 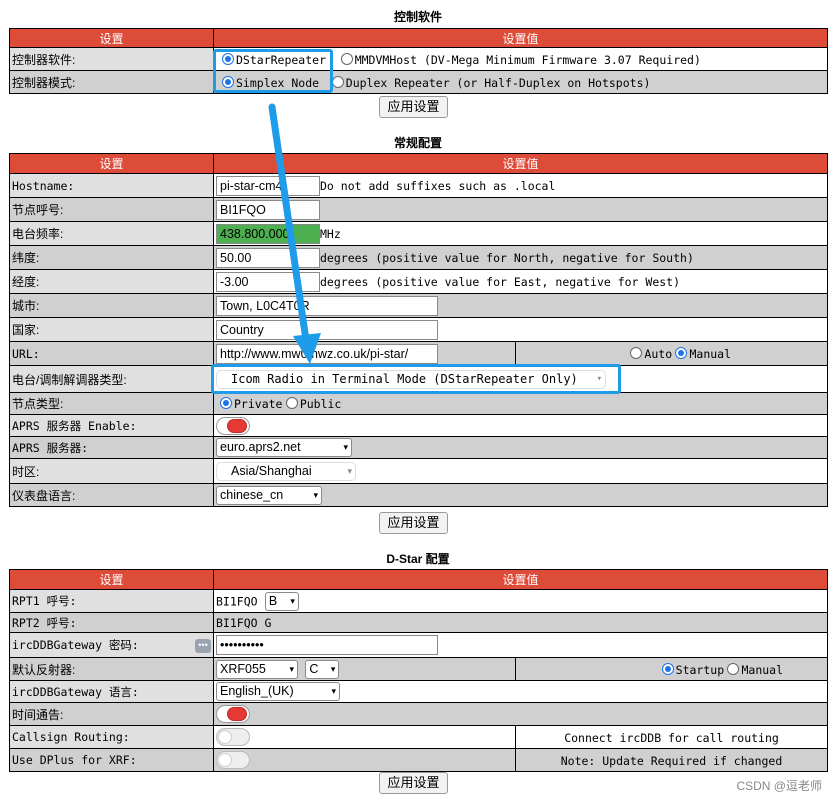 I want to click on annotation-arrow-icon, so click(x=294, y=233).